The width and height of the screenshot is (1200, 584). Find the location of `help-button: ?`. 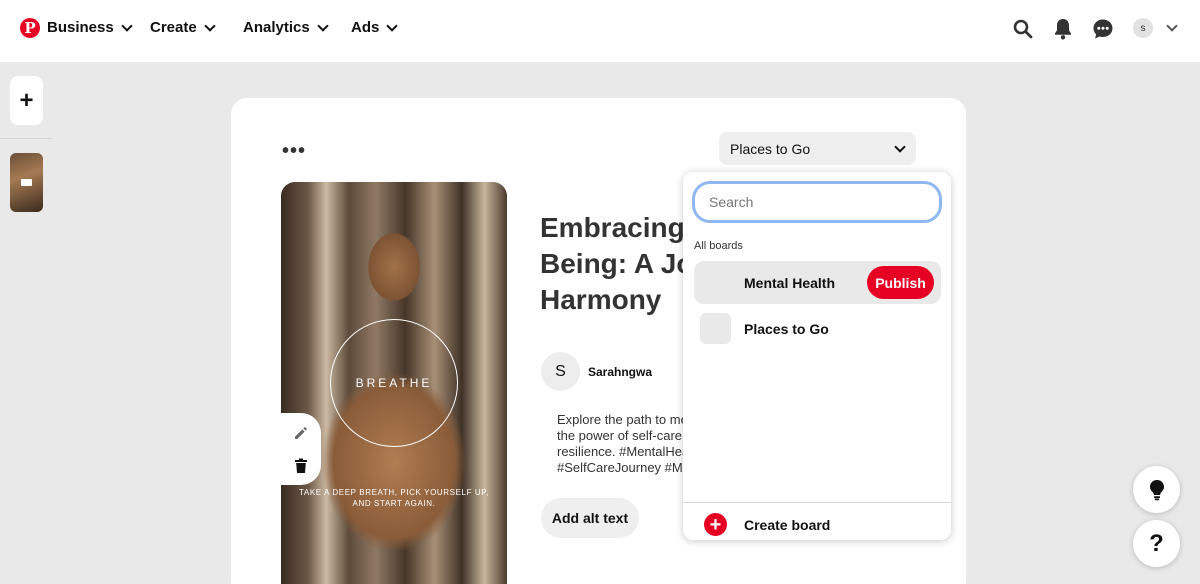

help-button: ? is located at coordinates (1156, 543).